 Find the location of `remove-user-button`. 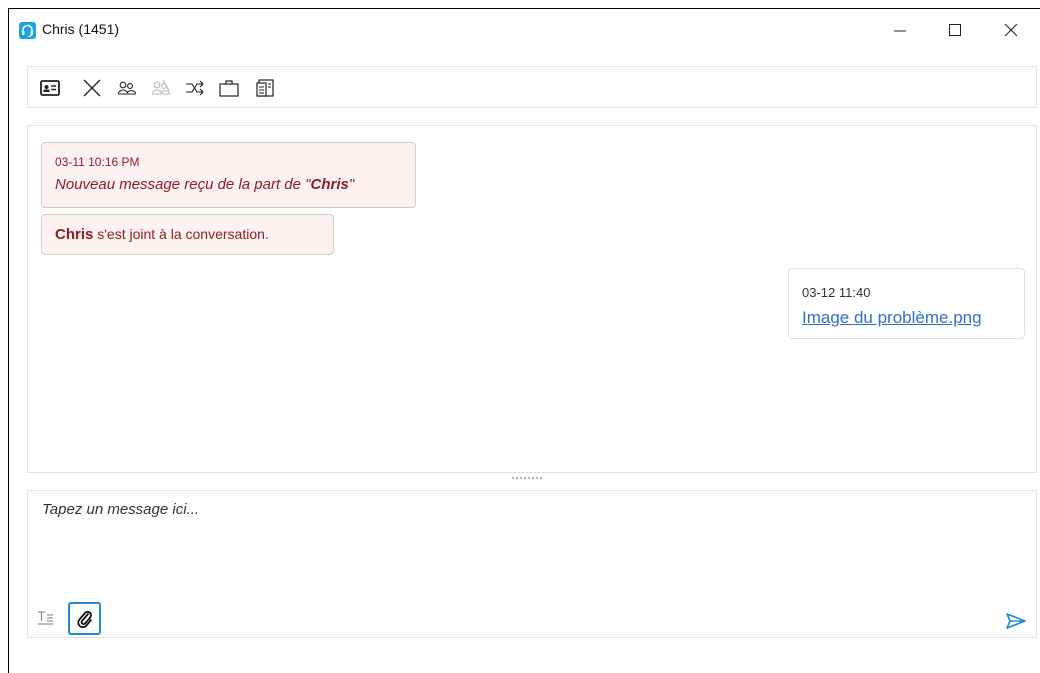

remove-user-button is located at coordinates (161, 88).